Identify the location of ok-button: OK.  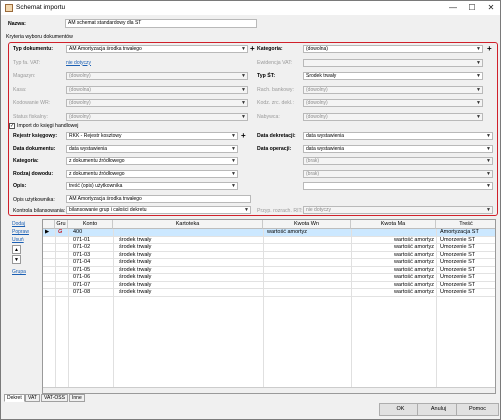
(400, 409).